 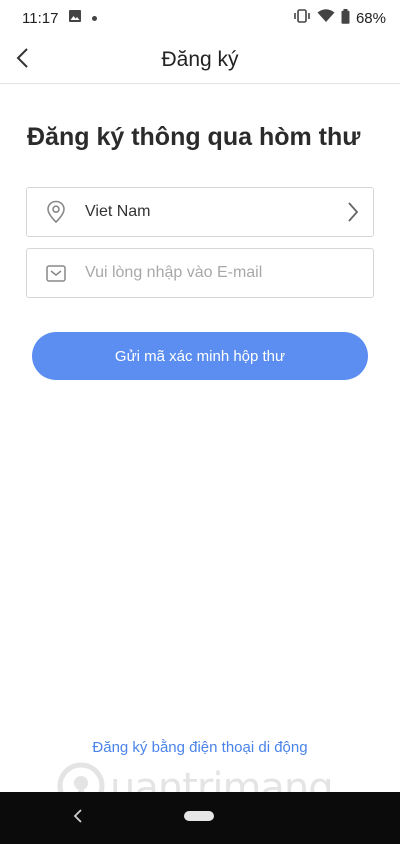 I want to click on image-notification-icon, so click(x=75, y=18).